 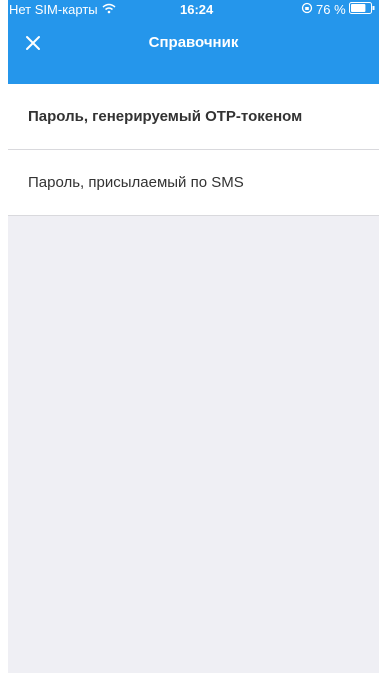 I want to click on carrier-group: Нет SIM-карты, so click(x=62, y=9).